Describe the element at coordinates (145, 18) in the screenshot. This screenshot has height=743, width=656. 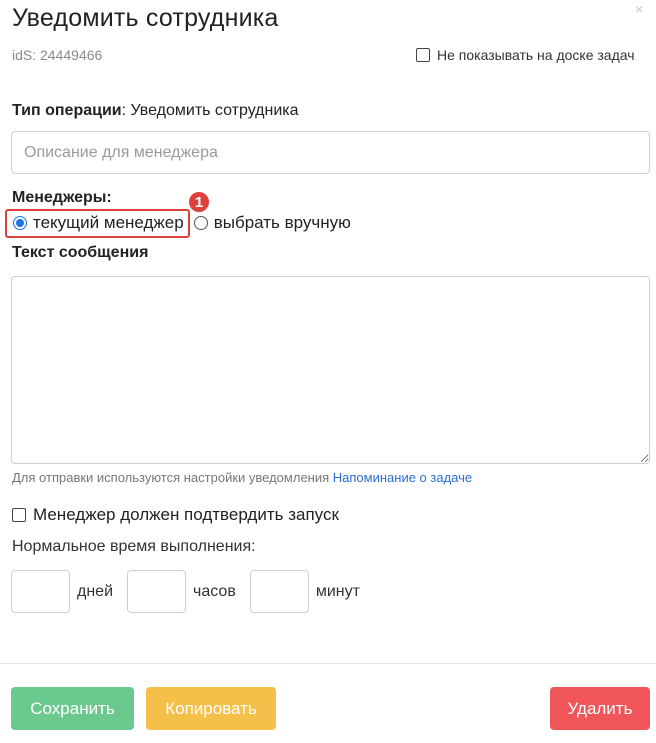
I see `dialog-title: Уведомить сотрудника` at that location.